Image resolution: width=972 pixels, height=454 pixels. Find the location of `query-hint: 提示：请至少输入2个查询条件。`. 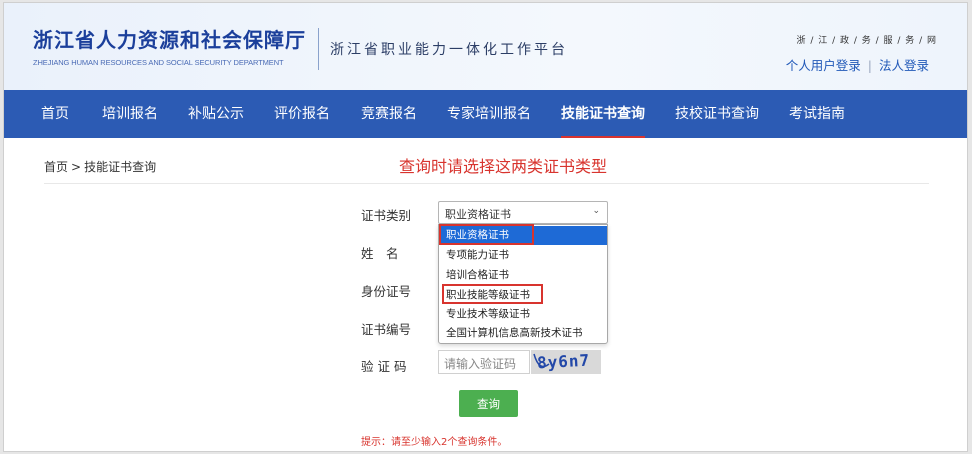

query-hint: 提示：请至少输入2个查询条件。 is located at coordinates (434, 442).